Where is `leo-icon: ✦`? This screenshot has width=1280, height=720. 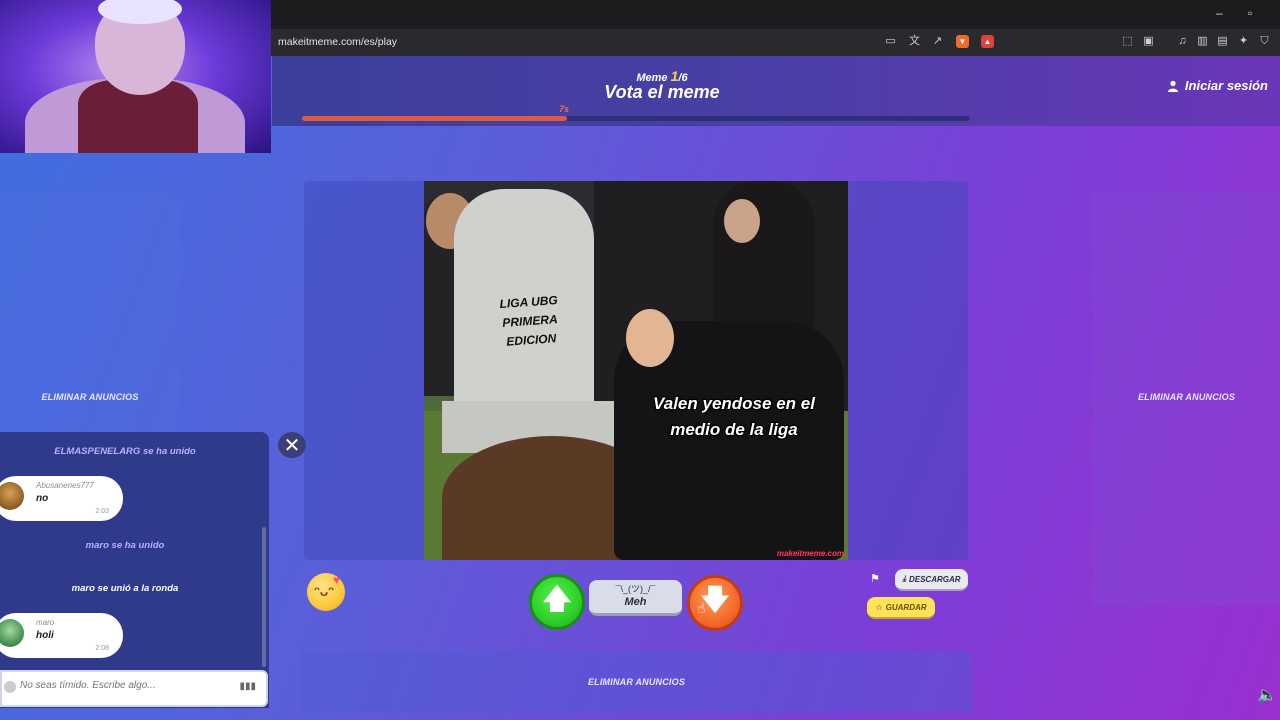
leo-icon: ✦ is located at coordinates (1243, 41).